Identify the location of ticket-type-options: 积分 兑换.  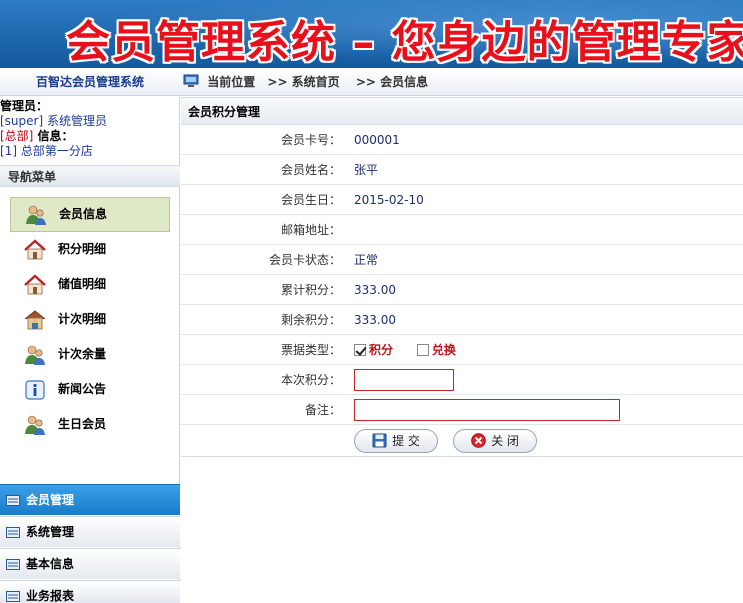
(415, 350).